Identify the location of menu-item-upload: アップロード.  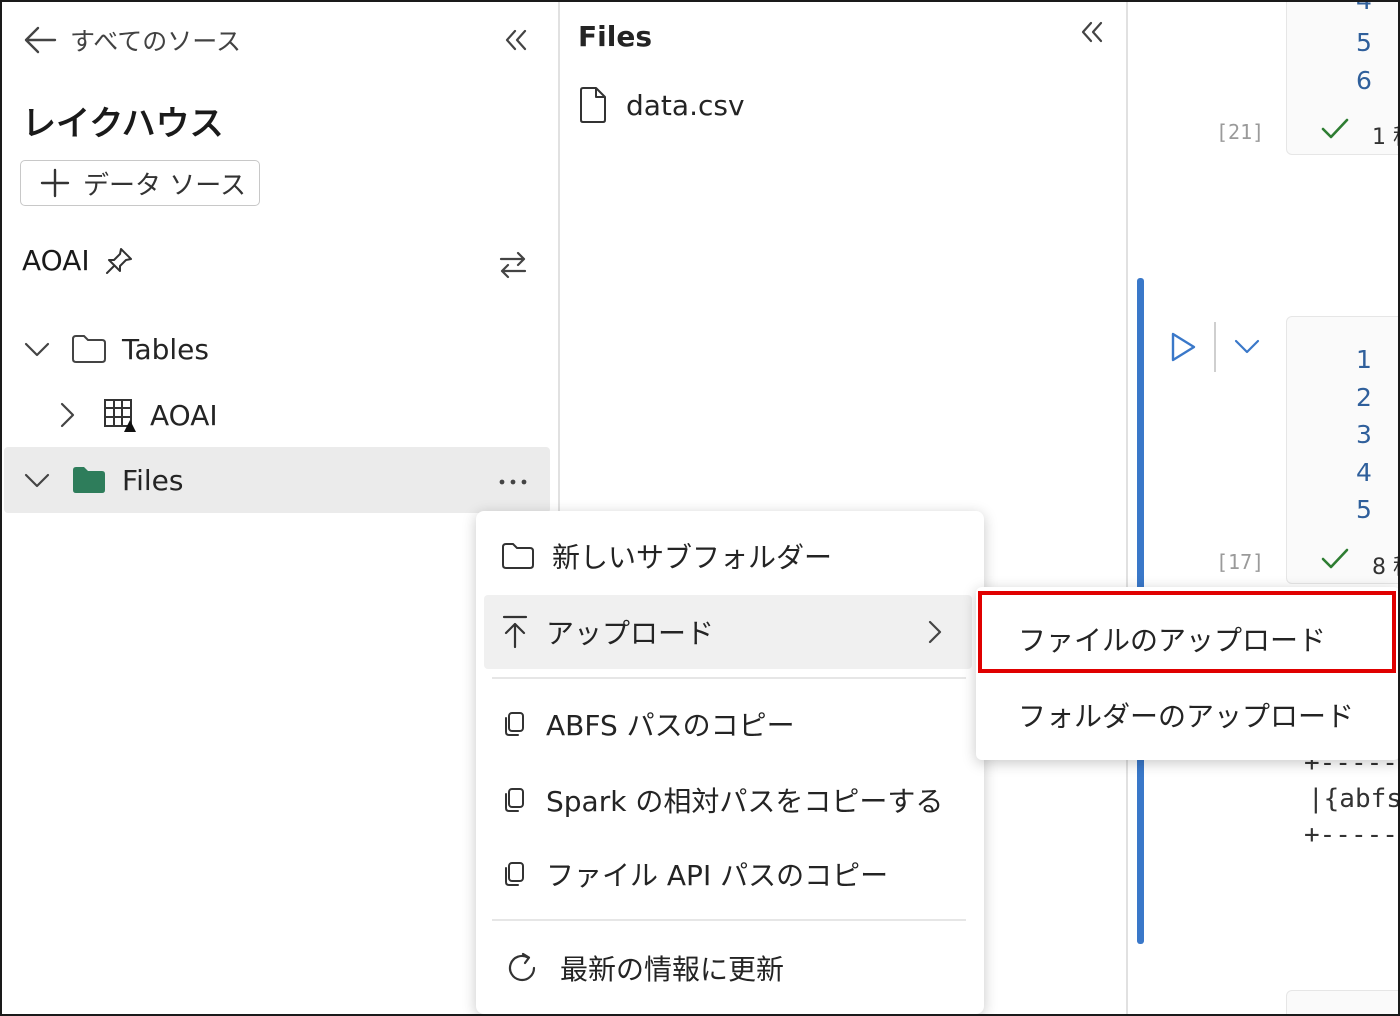
(728, 632).